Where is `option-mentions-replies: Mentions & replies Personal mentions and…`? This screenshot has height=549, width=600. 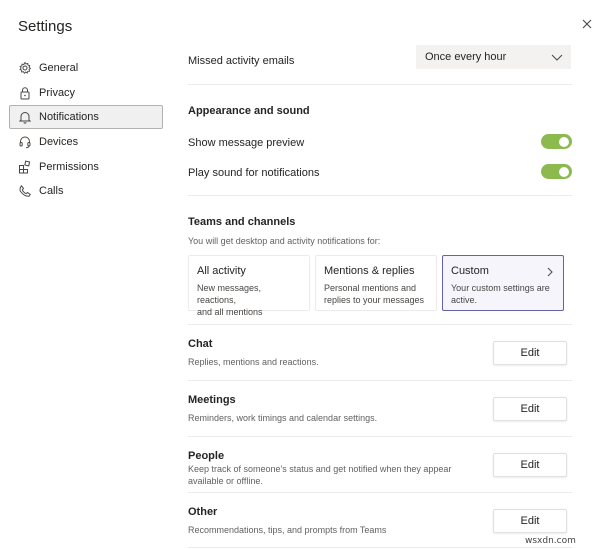
option-mentions-replies: Mentions & replies Personal mentions and… is located at coordinates (376, 283).